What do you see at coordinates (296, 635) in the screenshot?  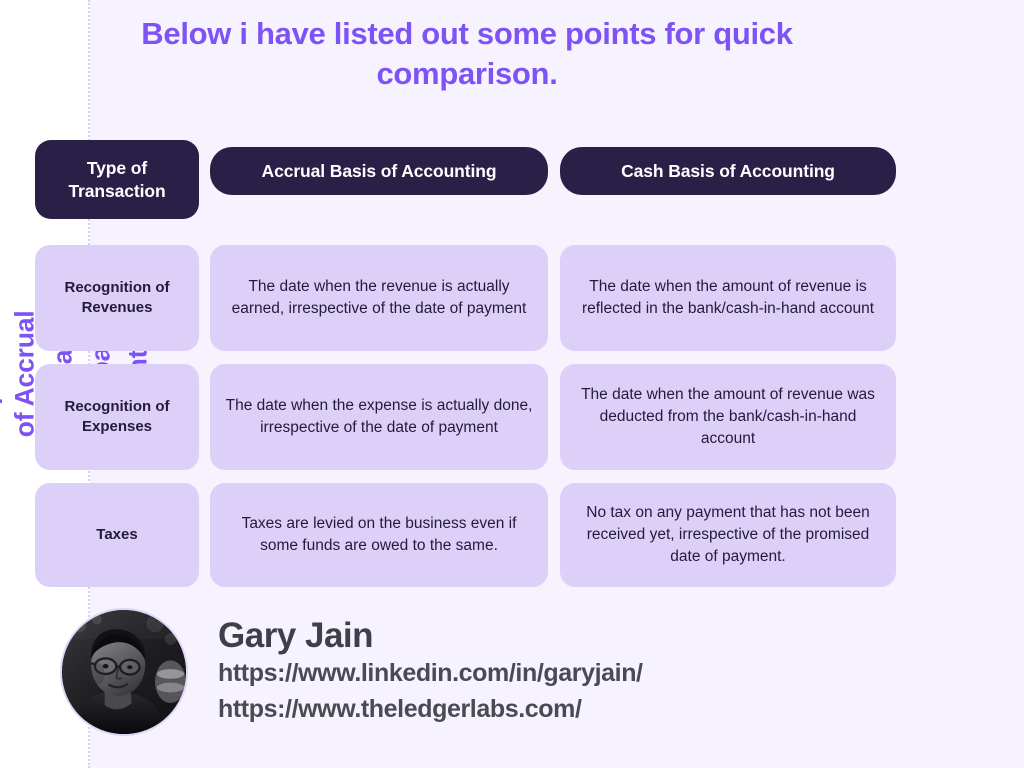 I see `author-name: Gary Jain` at bounding box center [296, 635].